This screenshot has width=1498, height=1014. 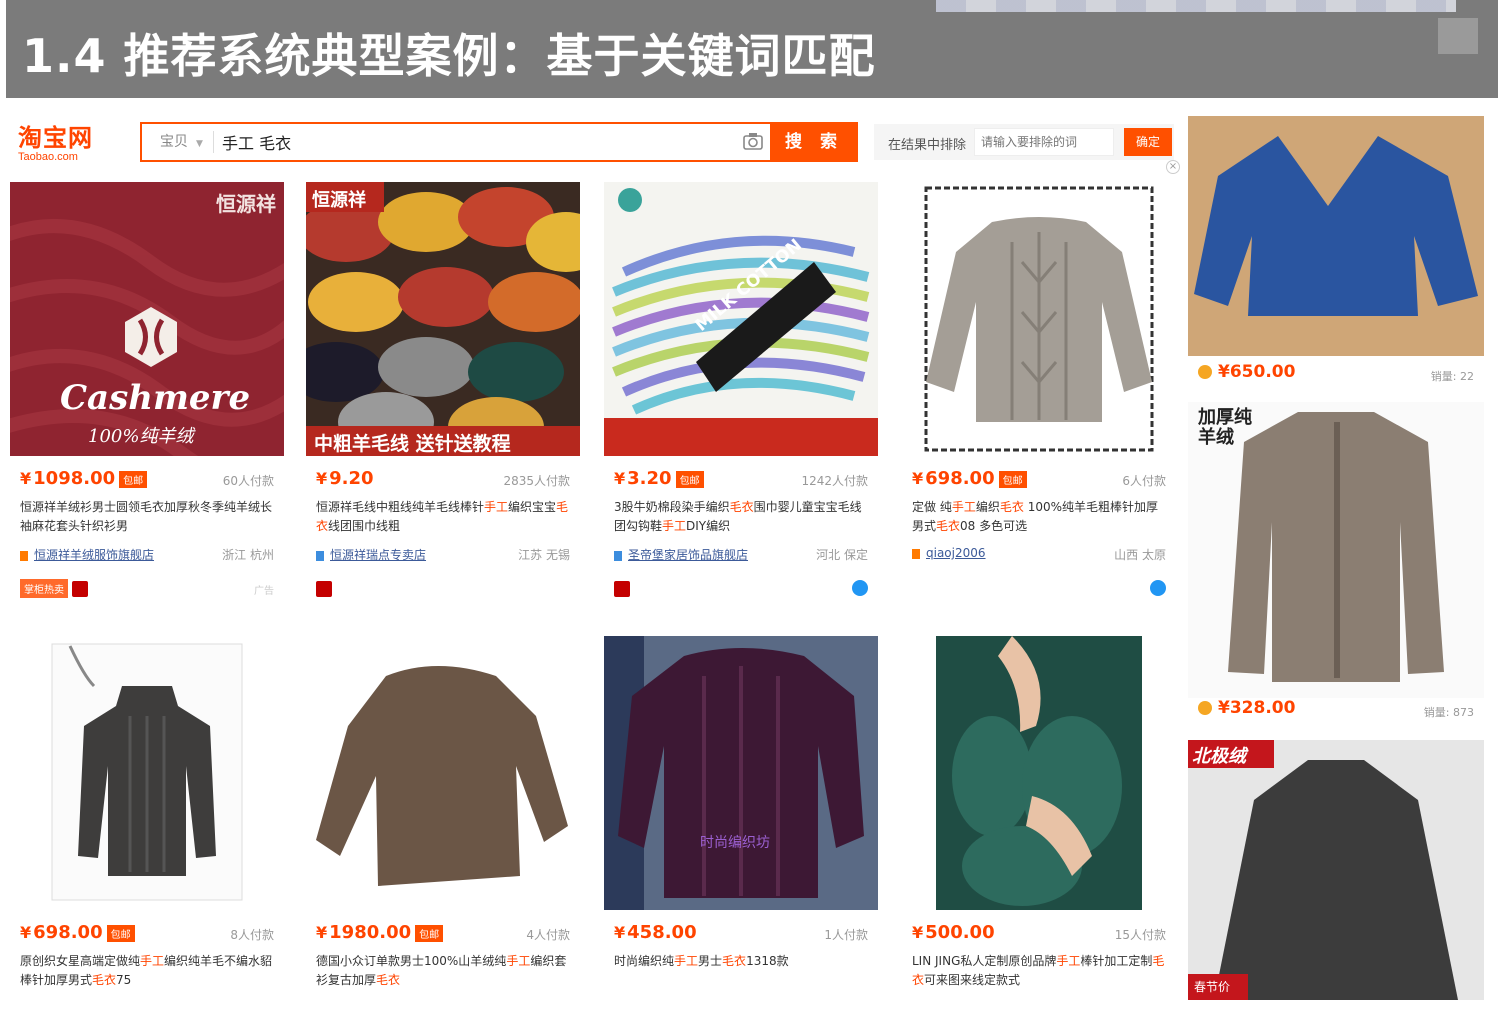 What do you see at coordinates (544, 555) in the screenshot?
I see `location: 江苏 无锡` at bounding box center [544, 555].